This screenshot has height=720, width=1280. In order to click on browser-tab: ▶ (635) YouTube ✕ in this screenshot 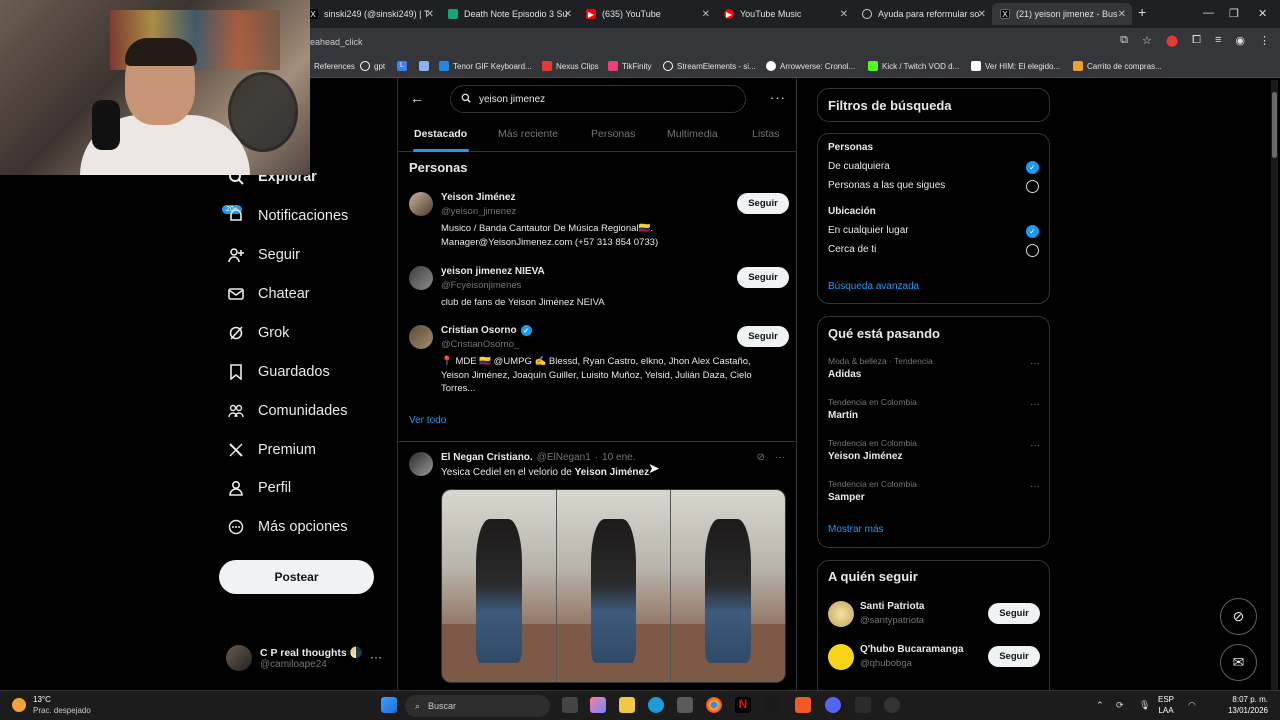, I will do `click(647, 14)`.